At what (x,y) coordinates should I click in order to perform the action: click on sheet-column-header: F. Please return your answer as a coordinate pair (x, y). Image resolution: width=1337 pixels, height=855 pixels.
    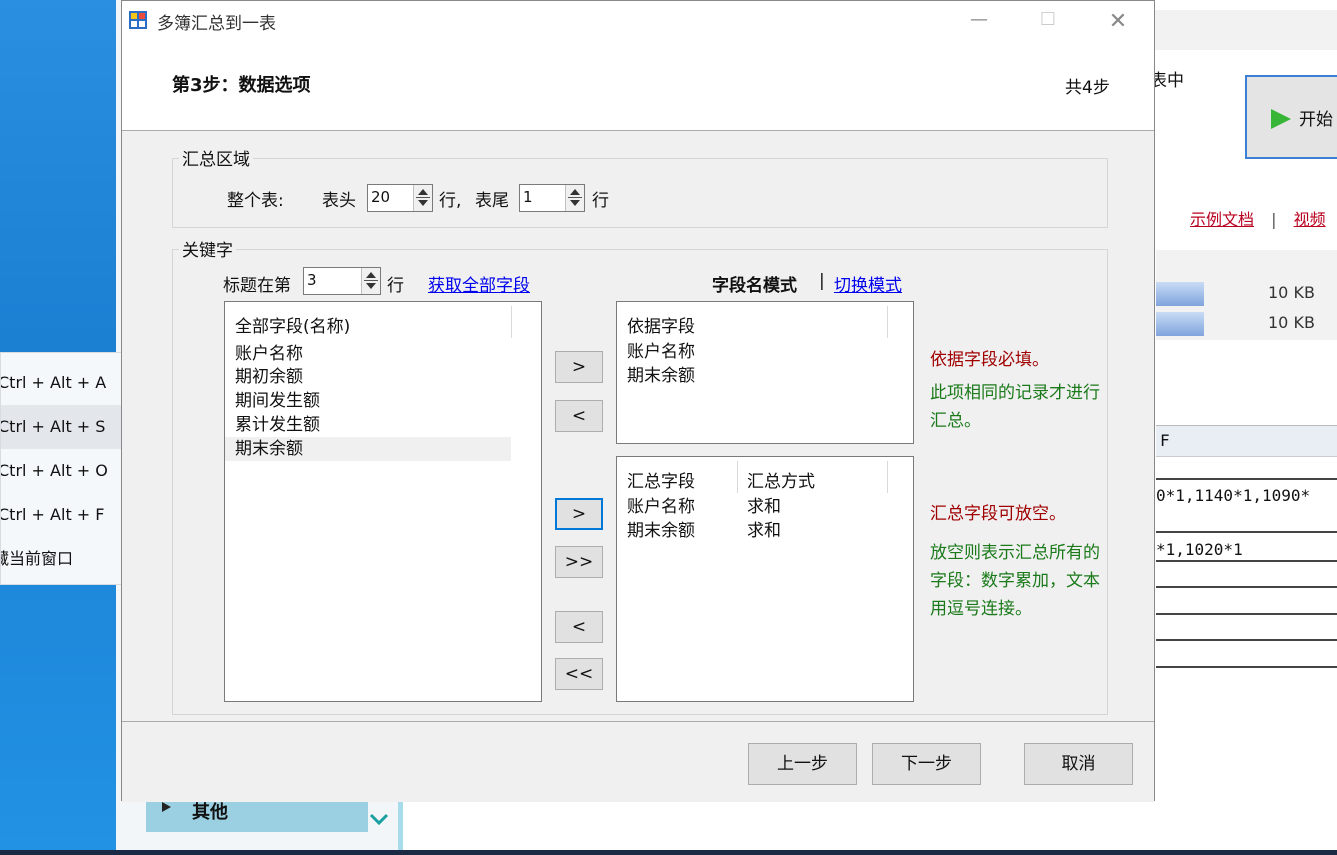
    Looking at the image, I should click on (1246, 441).